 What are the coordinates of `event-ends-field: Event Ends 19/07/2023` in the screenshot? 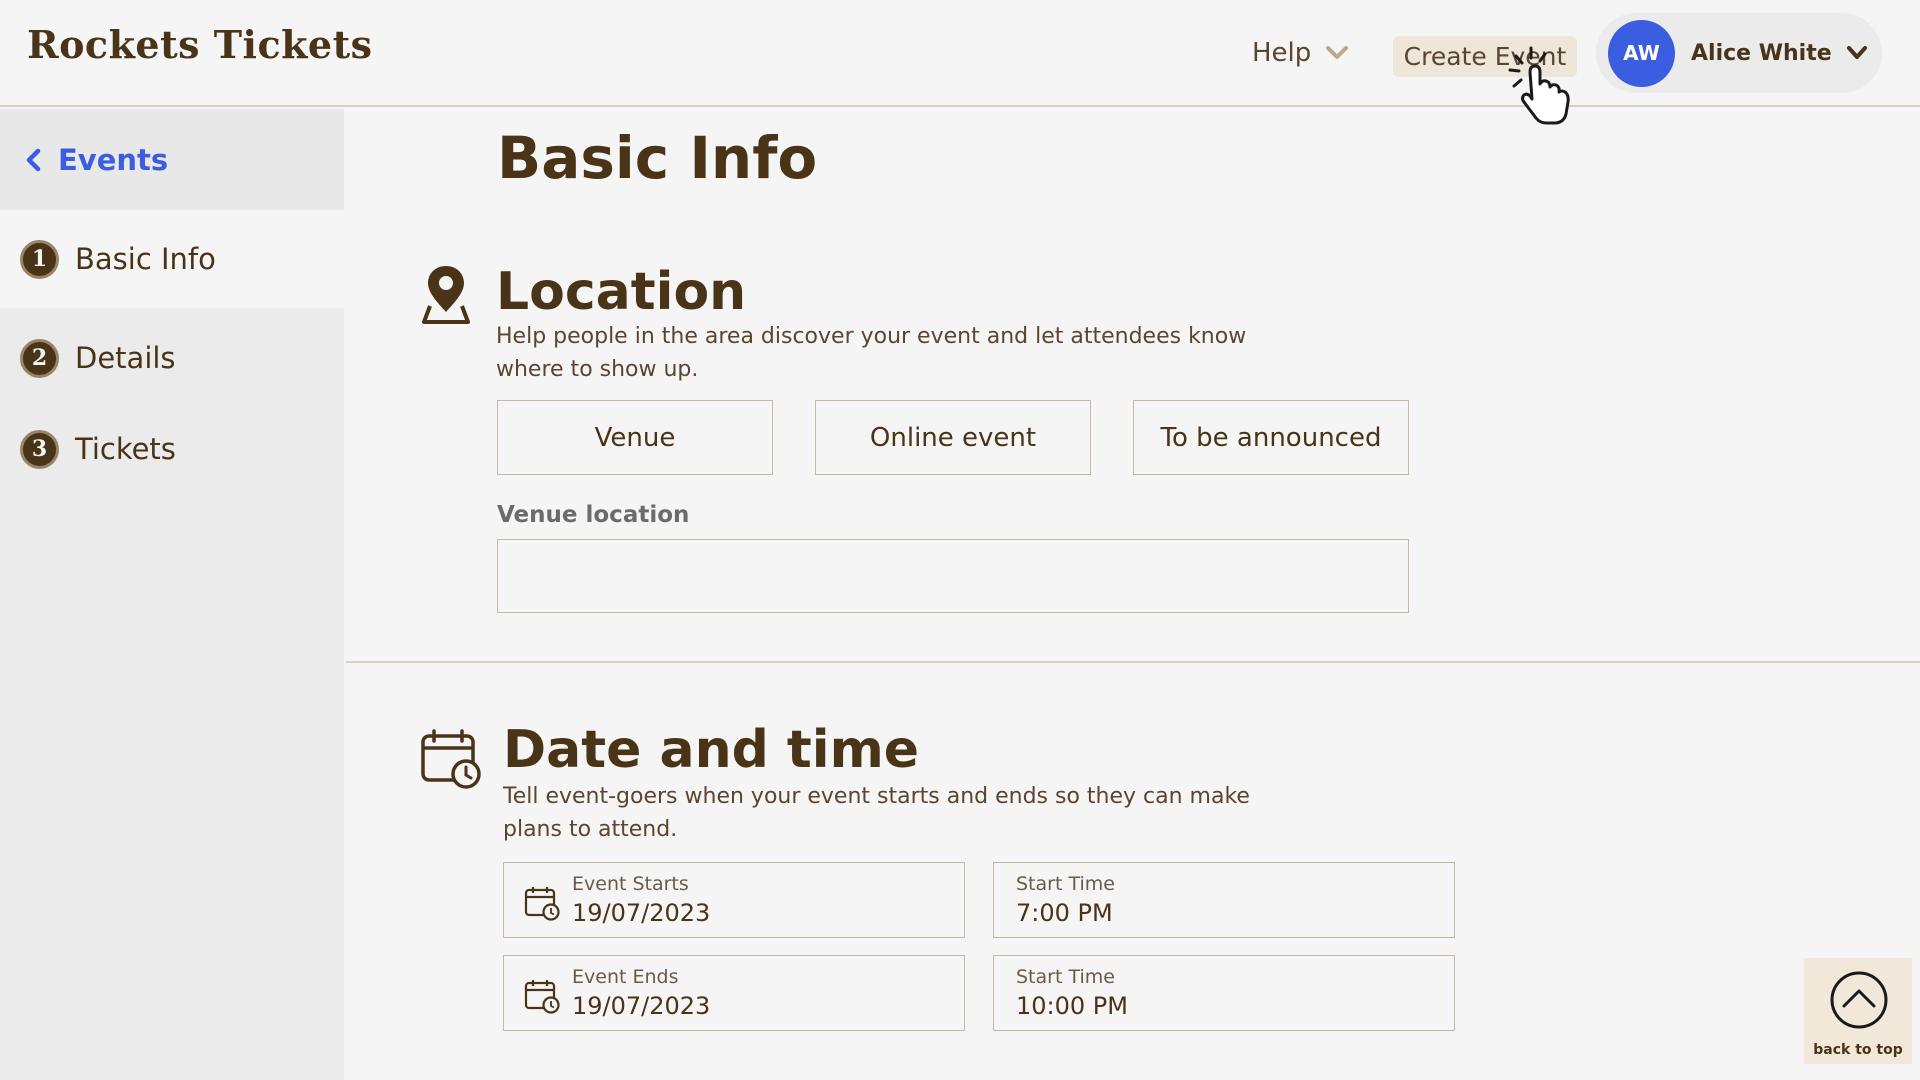 It's located at (734, 993).